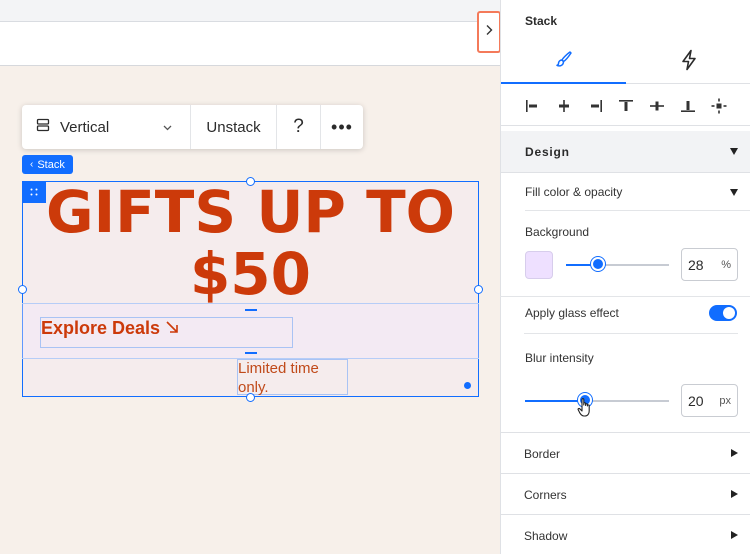  I want to click on align-middle-icon, so click(657, 106).